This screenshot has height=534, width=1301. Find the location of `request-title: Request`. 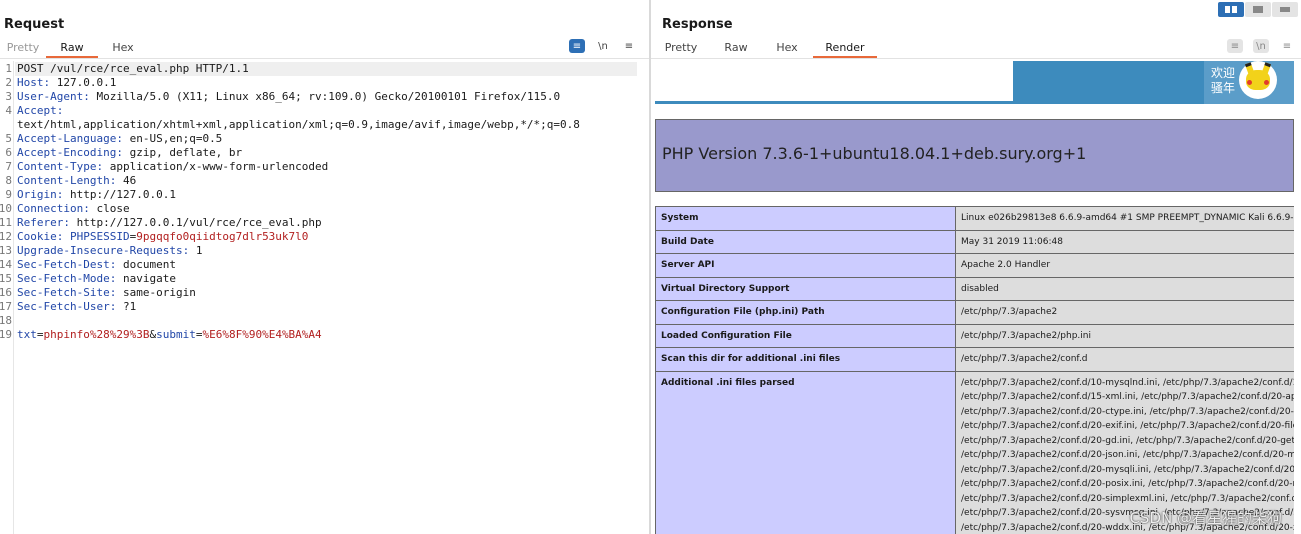

request-title: Request is located at coordinates (34, 24).